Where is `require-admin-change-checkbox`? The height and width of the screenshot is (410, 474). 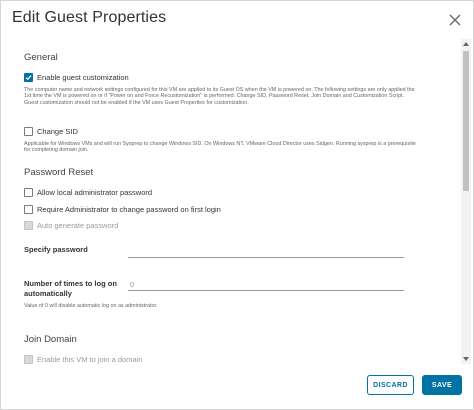 require-admin-change-checkbox is located at coordinates (28, 209).